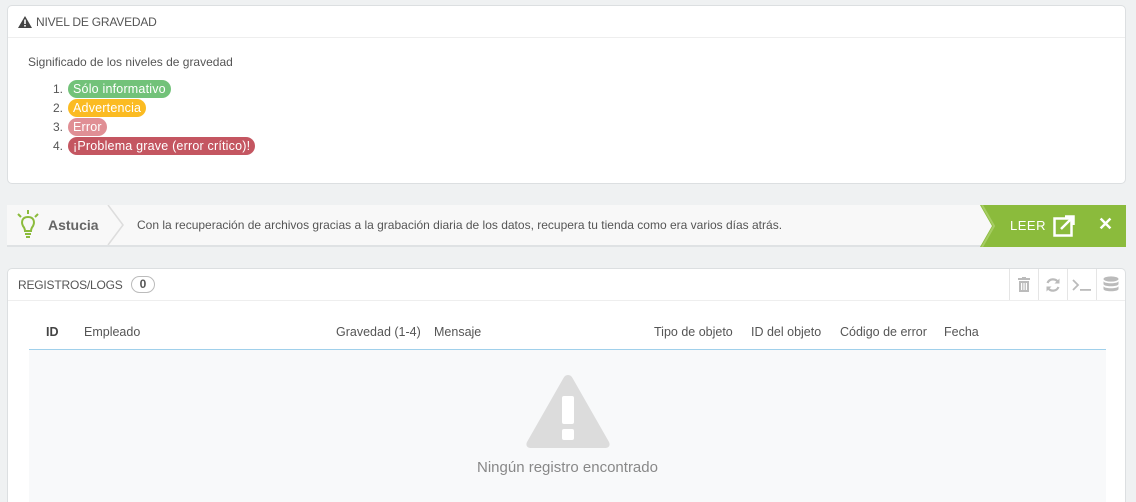  I want to click on severity-title: NIVEL DE GRAVEDAD, so click(96, 21).